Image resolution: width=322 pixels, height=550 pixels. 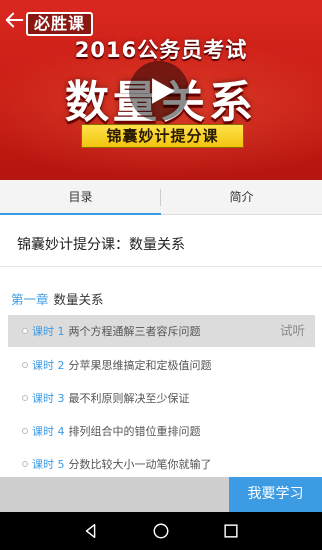 I want to click on lesson-title: 两个方程通解三者容斥问题, so click(x=134, y=331).